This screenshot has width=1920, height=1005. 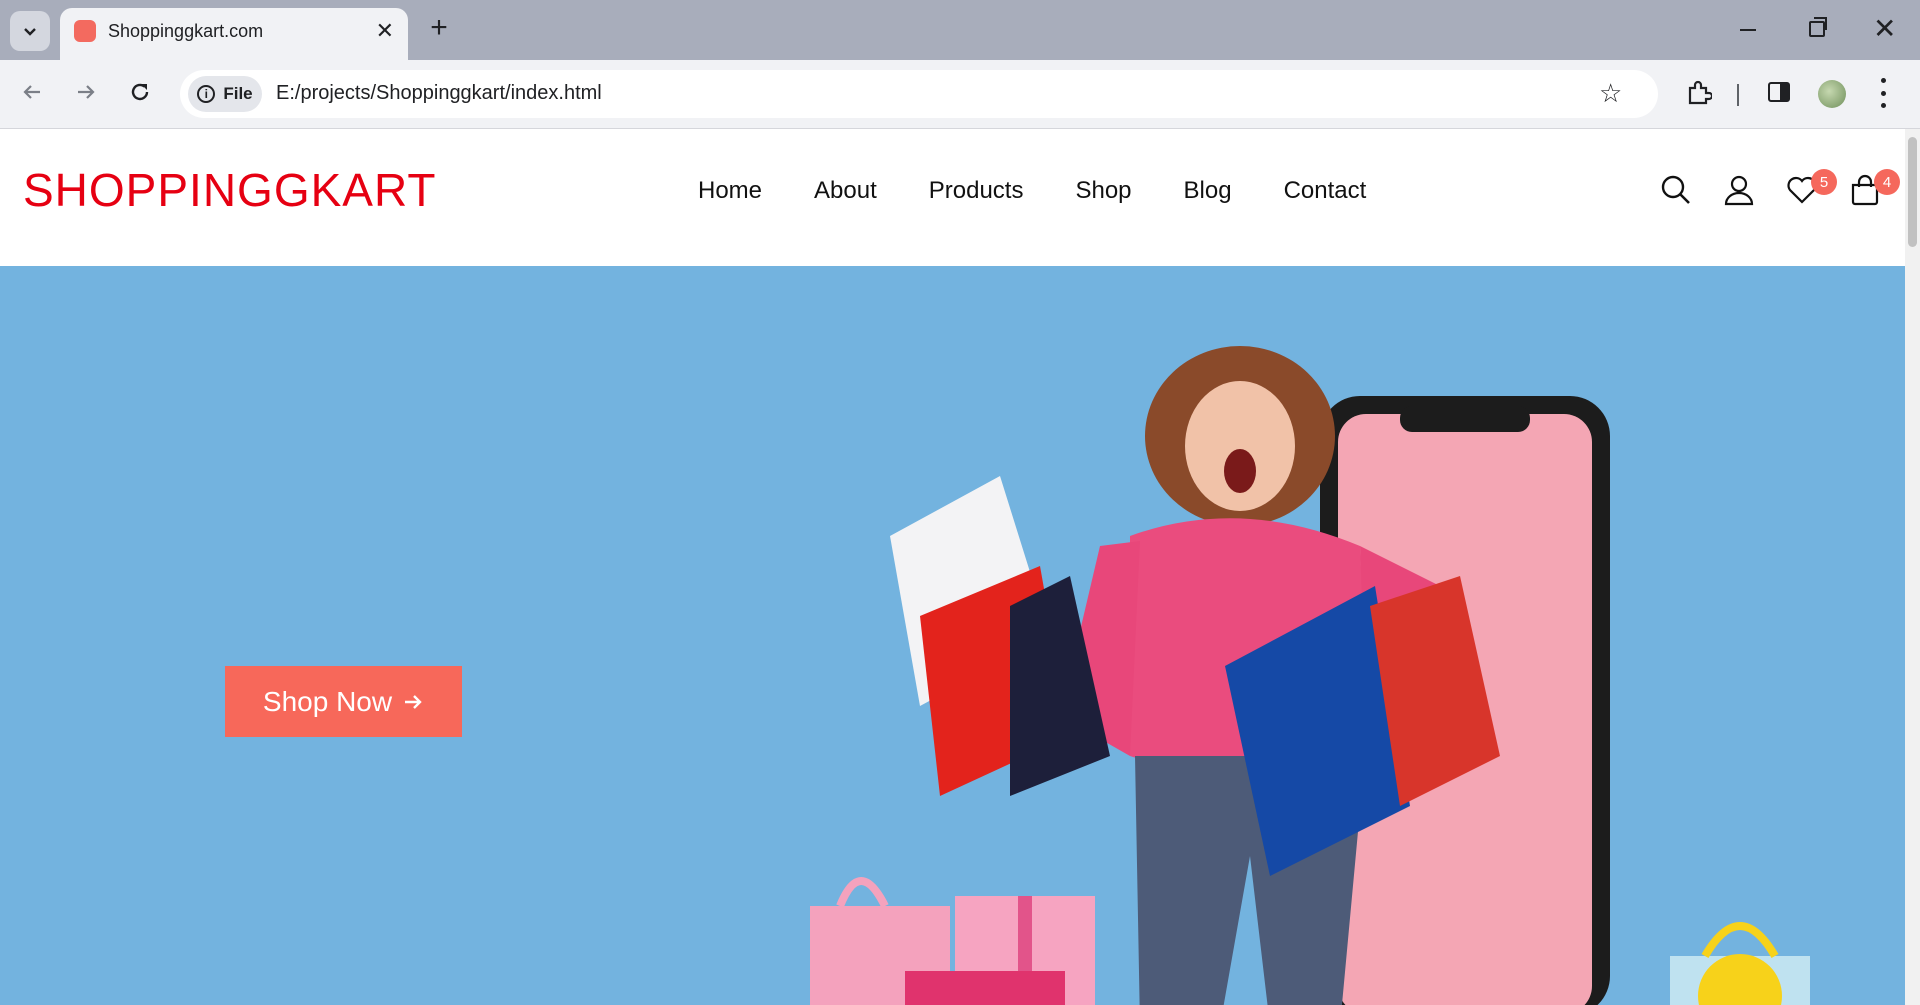 I want to click on info-icon: i, so click(x=206, y=94).